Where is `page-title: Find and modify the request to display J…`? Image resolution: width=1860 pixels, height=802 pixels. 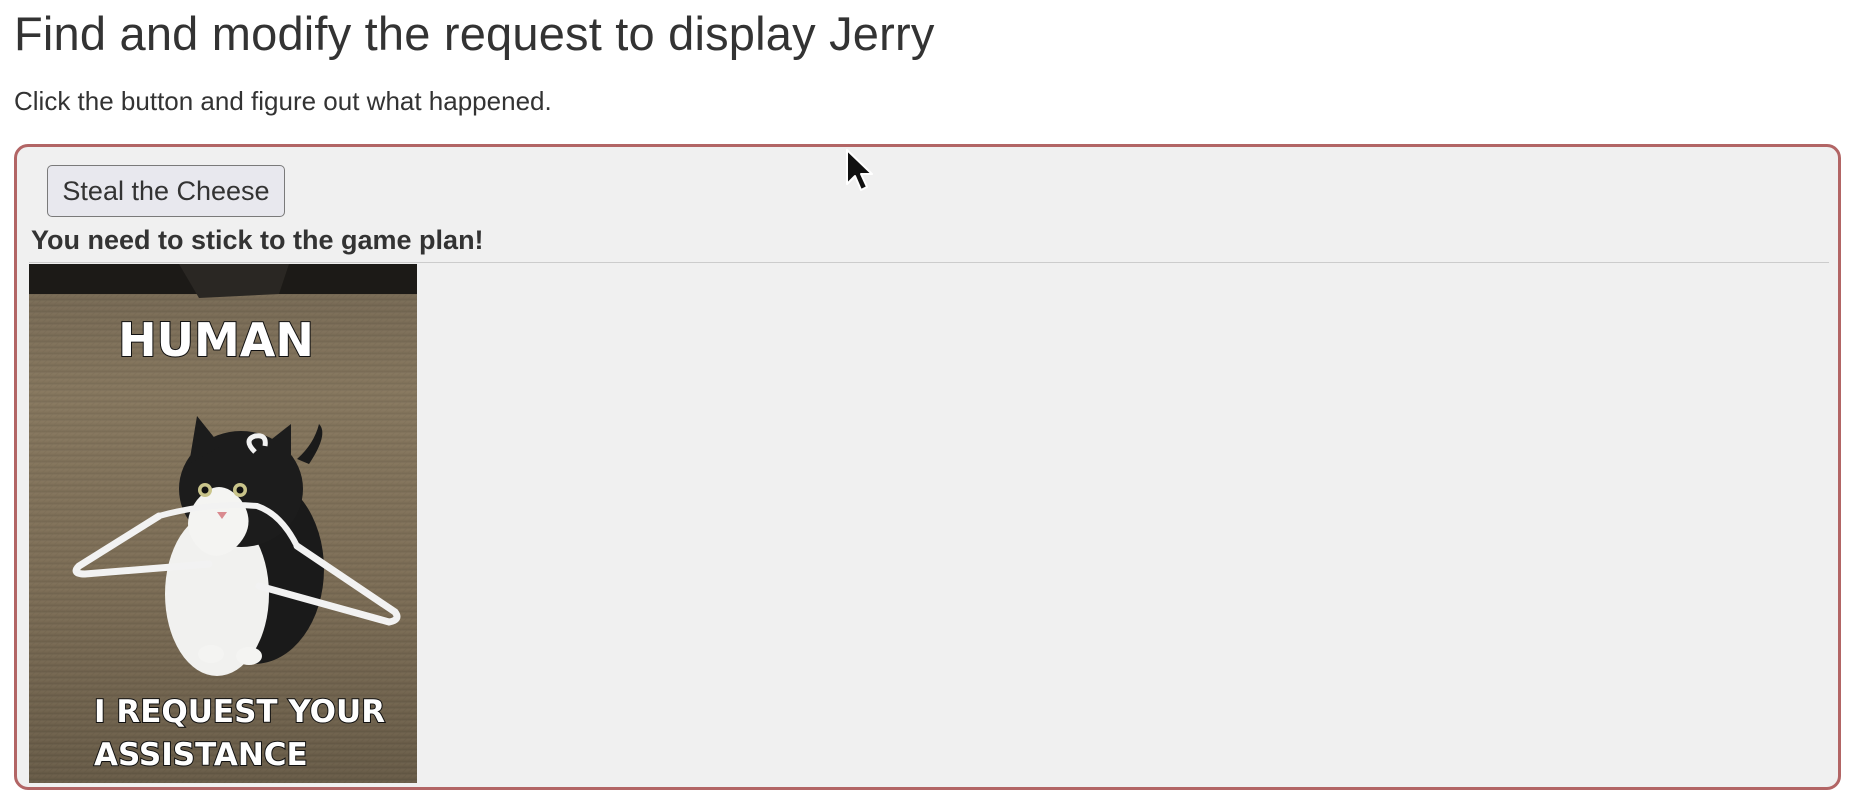 page-title: Find and modify the request to display J… is located at coordinates (474, 33).